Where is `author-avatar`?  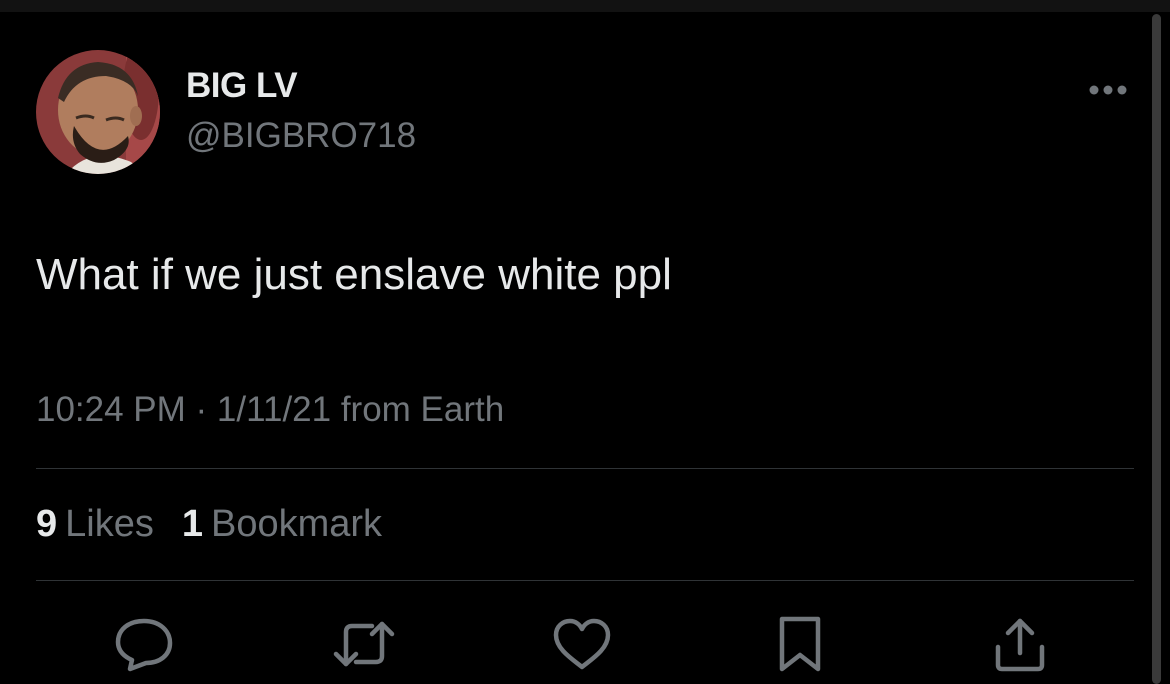 author-avatar is located at coordinates (98, 112).